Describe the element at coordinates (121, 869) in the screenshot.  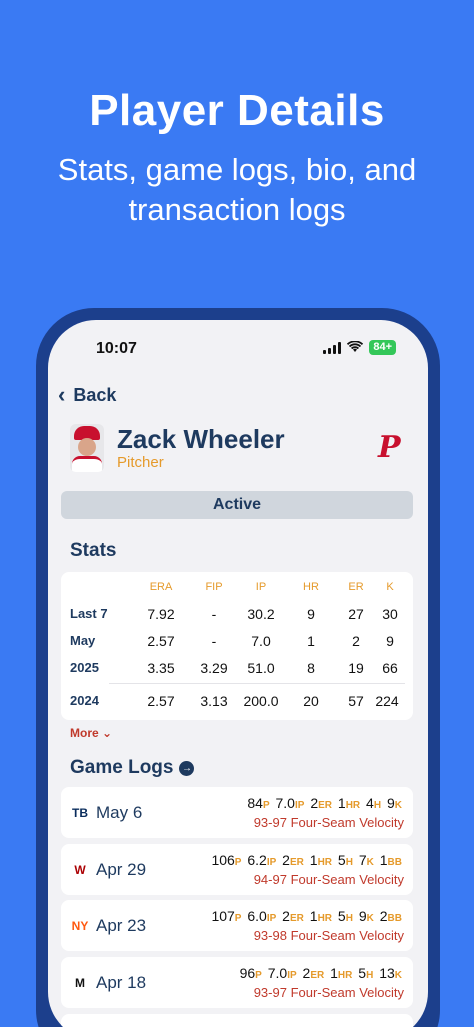
I see `game-log-date: Apr 29` at that location.